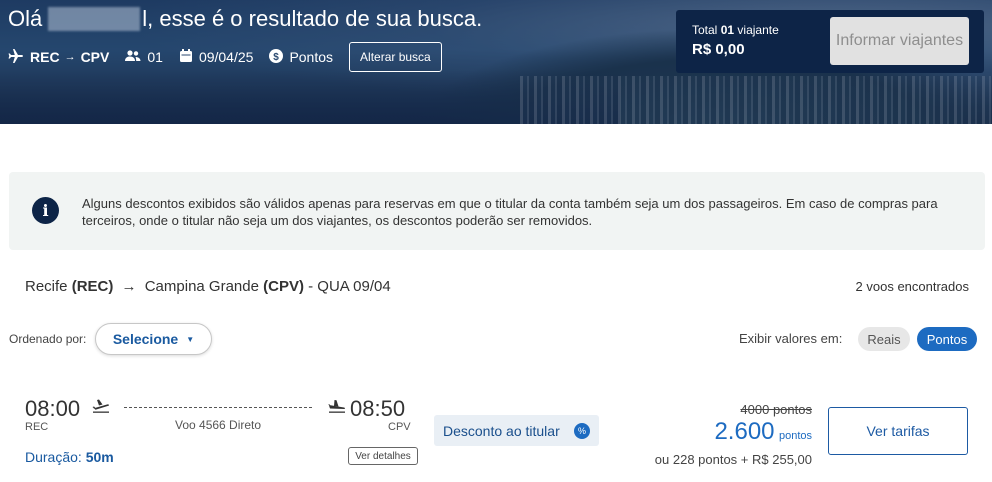  Describe the element at coordinates (145, 339) in the screenshot. I see `sort-selected-value: Selecione` at that location.